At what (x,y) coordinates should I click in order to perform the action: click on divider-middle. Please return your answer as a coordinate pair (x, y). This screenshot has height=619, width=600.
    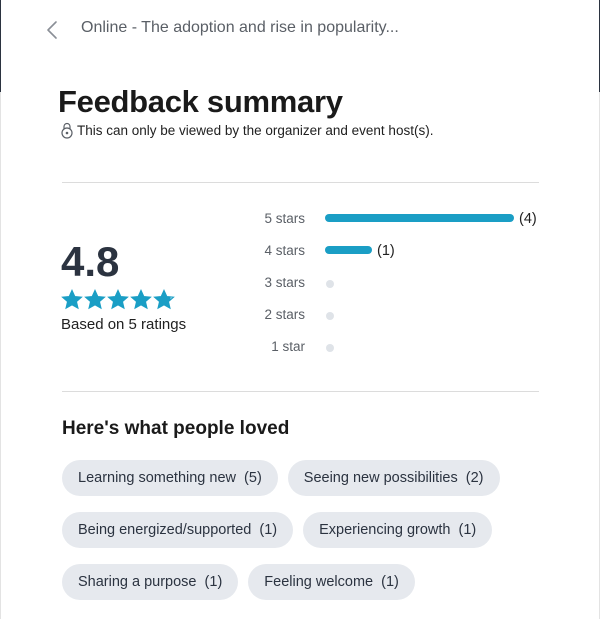
    Looking at the image, I should click on (300, 391).